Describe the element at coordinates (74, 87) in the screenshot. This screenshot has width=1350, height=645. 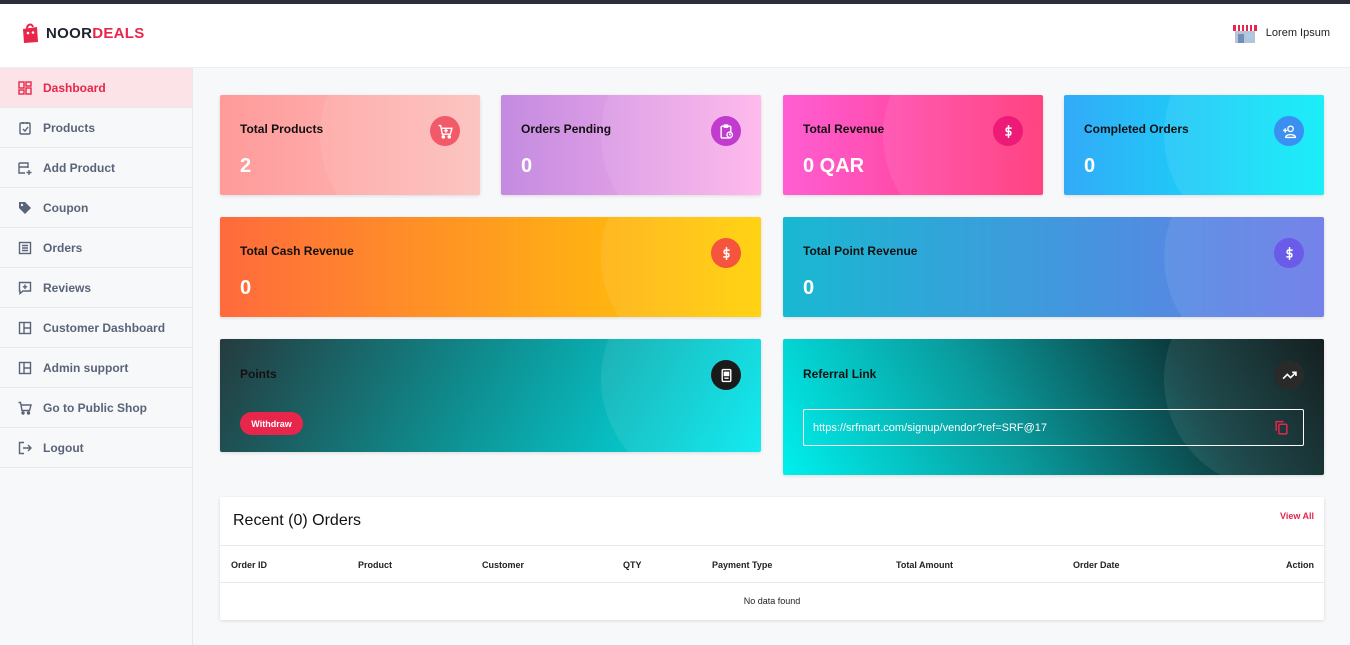
I see `sidebar-item-label: Dashboard` at that location.